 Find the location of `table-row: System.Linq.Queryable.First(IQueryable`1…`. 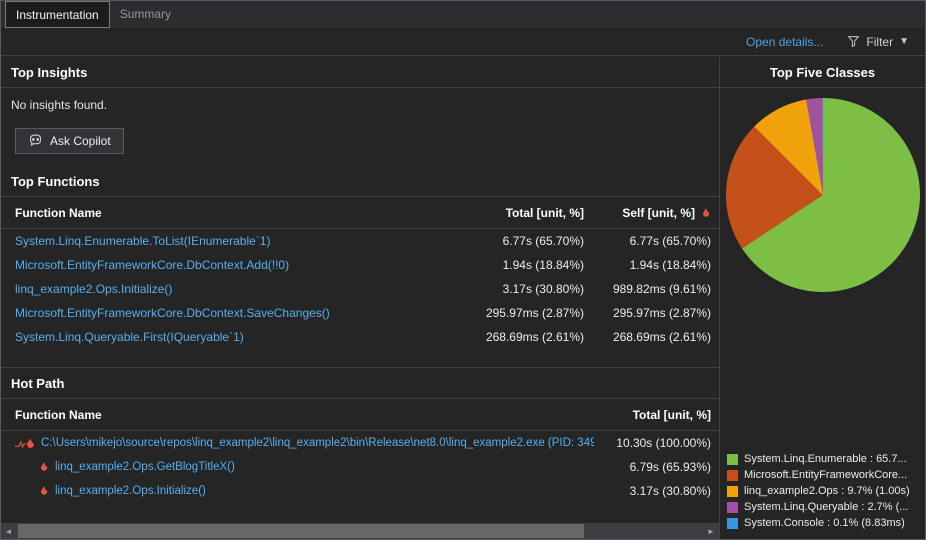

table-row: System.Linq.Queryable.First(IQueryable`1… is located at coordinates (360, 337).